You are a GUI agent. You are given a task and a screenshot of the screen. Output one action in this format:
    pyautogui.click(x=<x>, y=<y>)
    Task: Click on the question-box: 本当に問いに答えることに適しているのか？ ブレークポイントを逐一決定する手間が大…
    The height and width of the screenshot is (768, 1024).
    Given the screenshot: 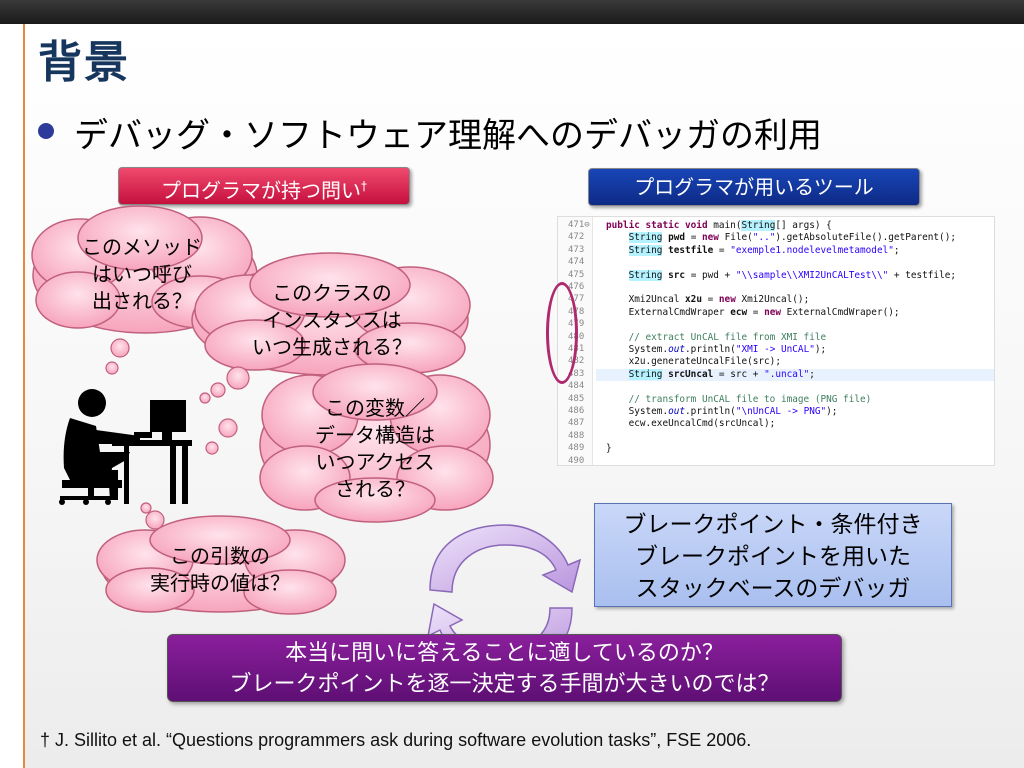 What is the action you would take?
    pyautogui.click(x=504, y=668)
    